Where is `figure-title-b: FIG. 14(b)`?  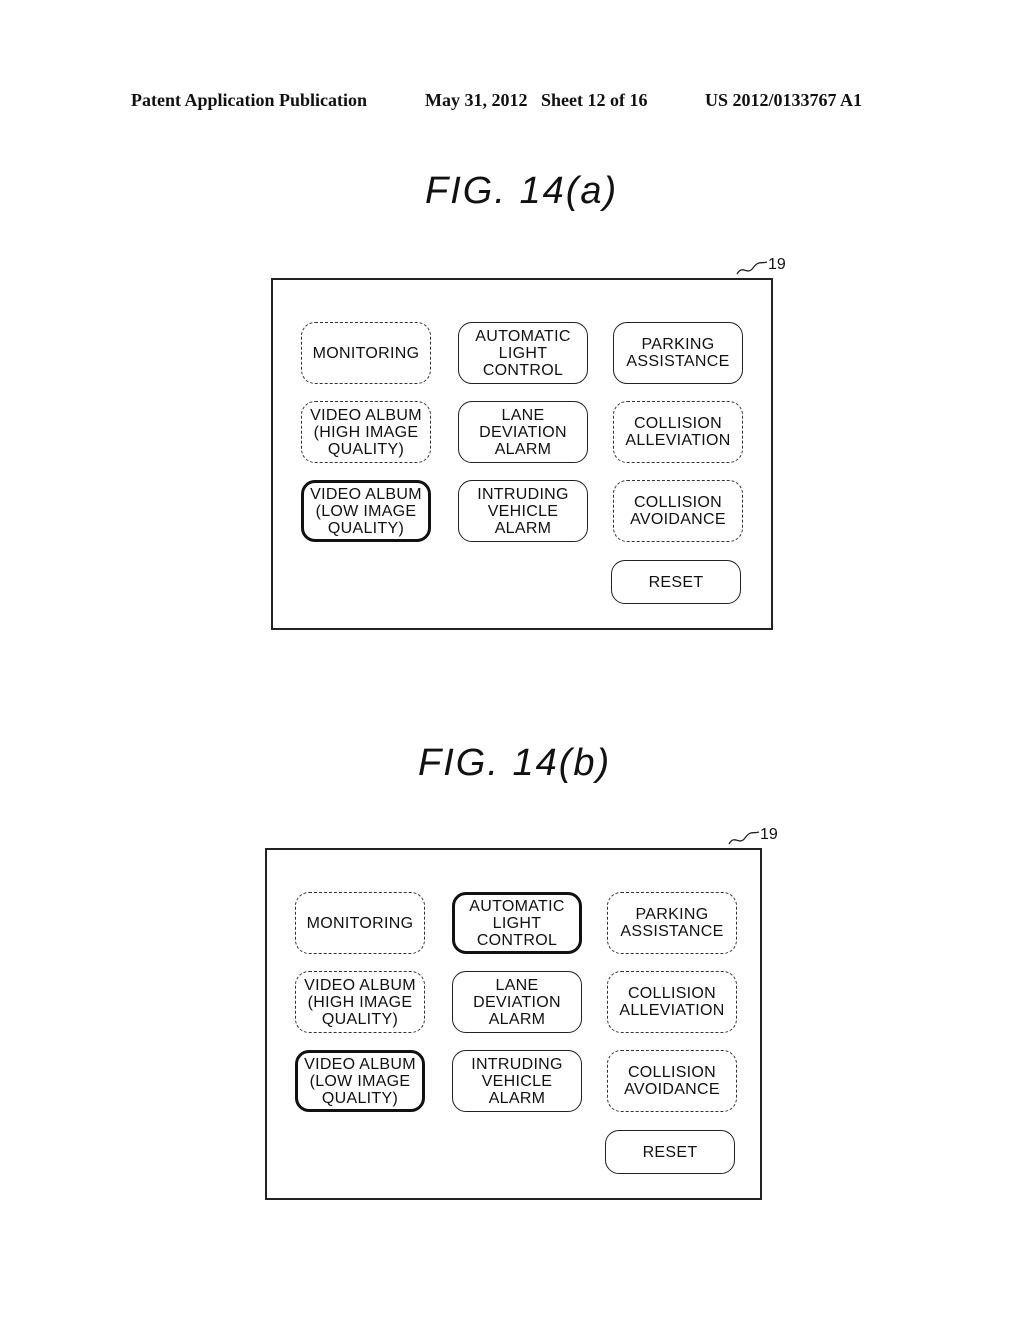
figure-title-b: FIG. 14(b) is located at coordinates (515, 763).